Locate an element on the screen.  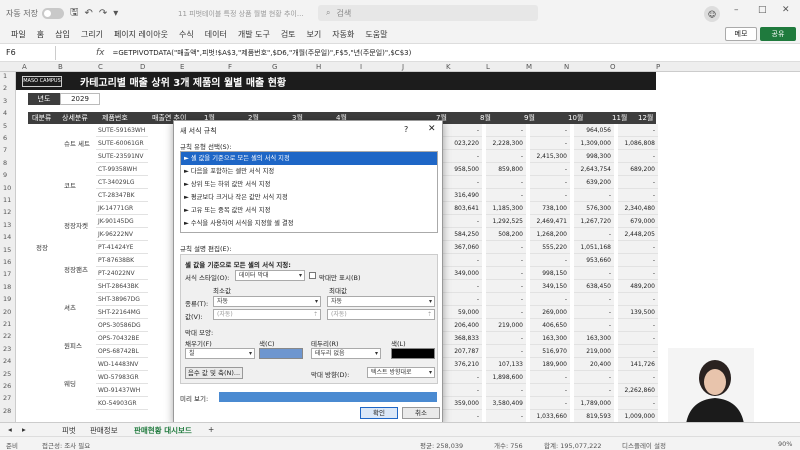
row-header: 22 is located at coordinates (7, 336).